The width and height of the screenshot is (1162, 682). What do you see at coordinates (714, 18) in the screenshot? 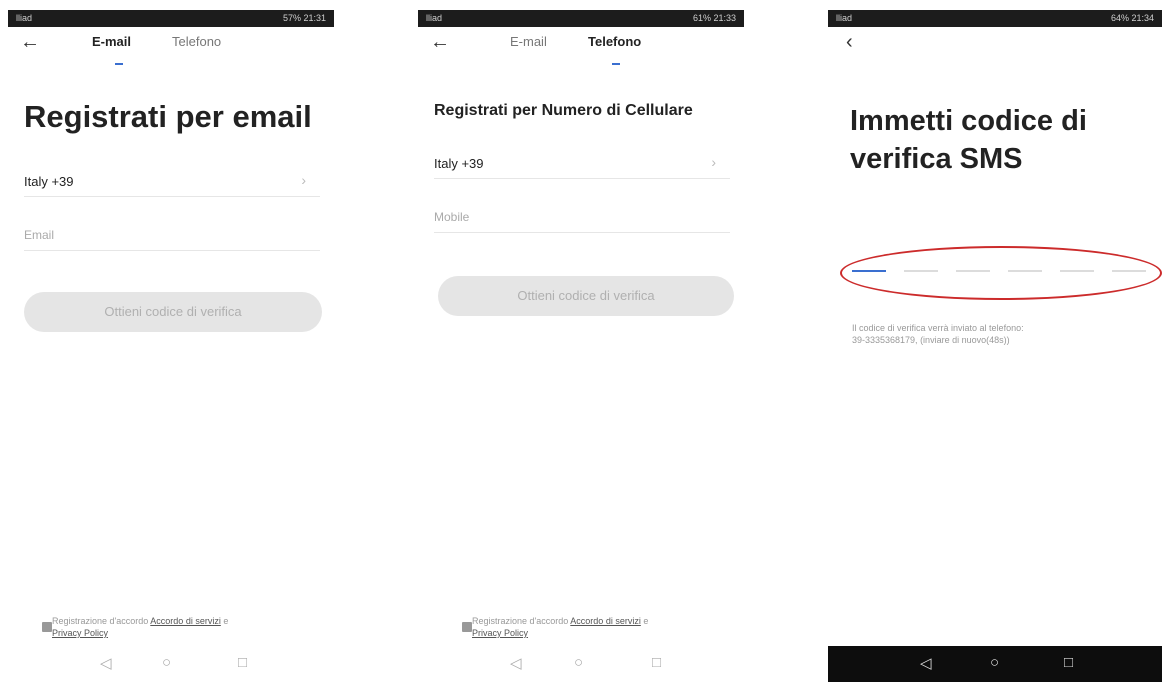
I see `status-info: 61% 21:33` at bounding box center [714, 18].